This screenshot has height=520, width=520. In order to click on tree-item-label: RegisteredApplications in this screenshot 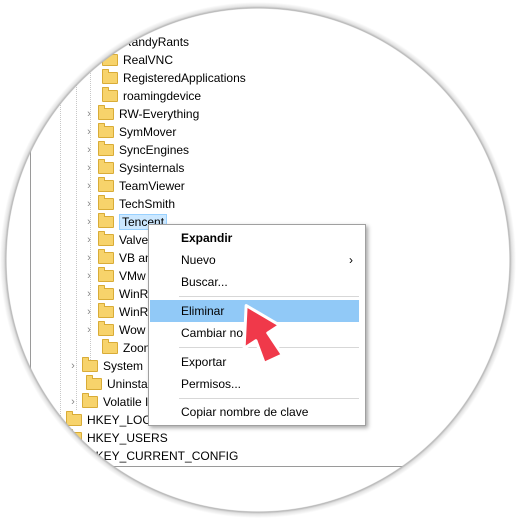, I will do `click(184, 78)`.